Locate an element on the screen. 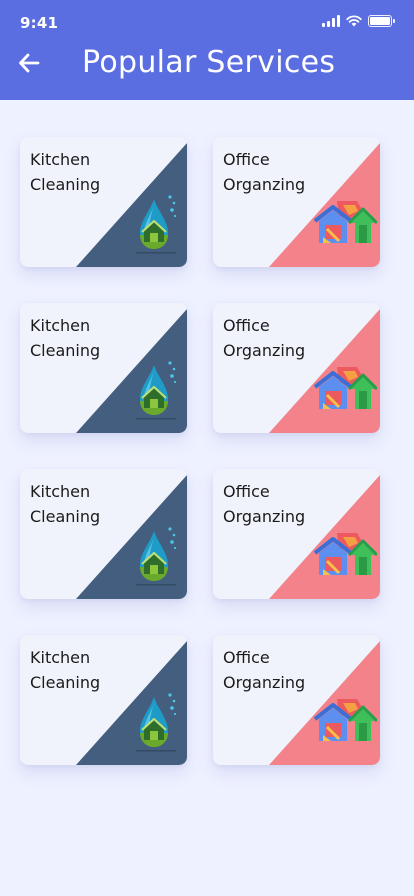  service-card-6: Office Organzing is located at coordinates (296, 534).